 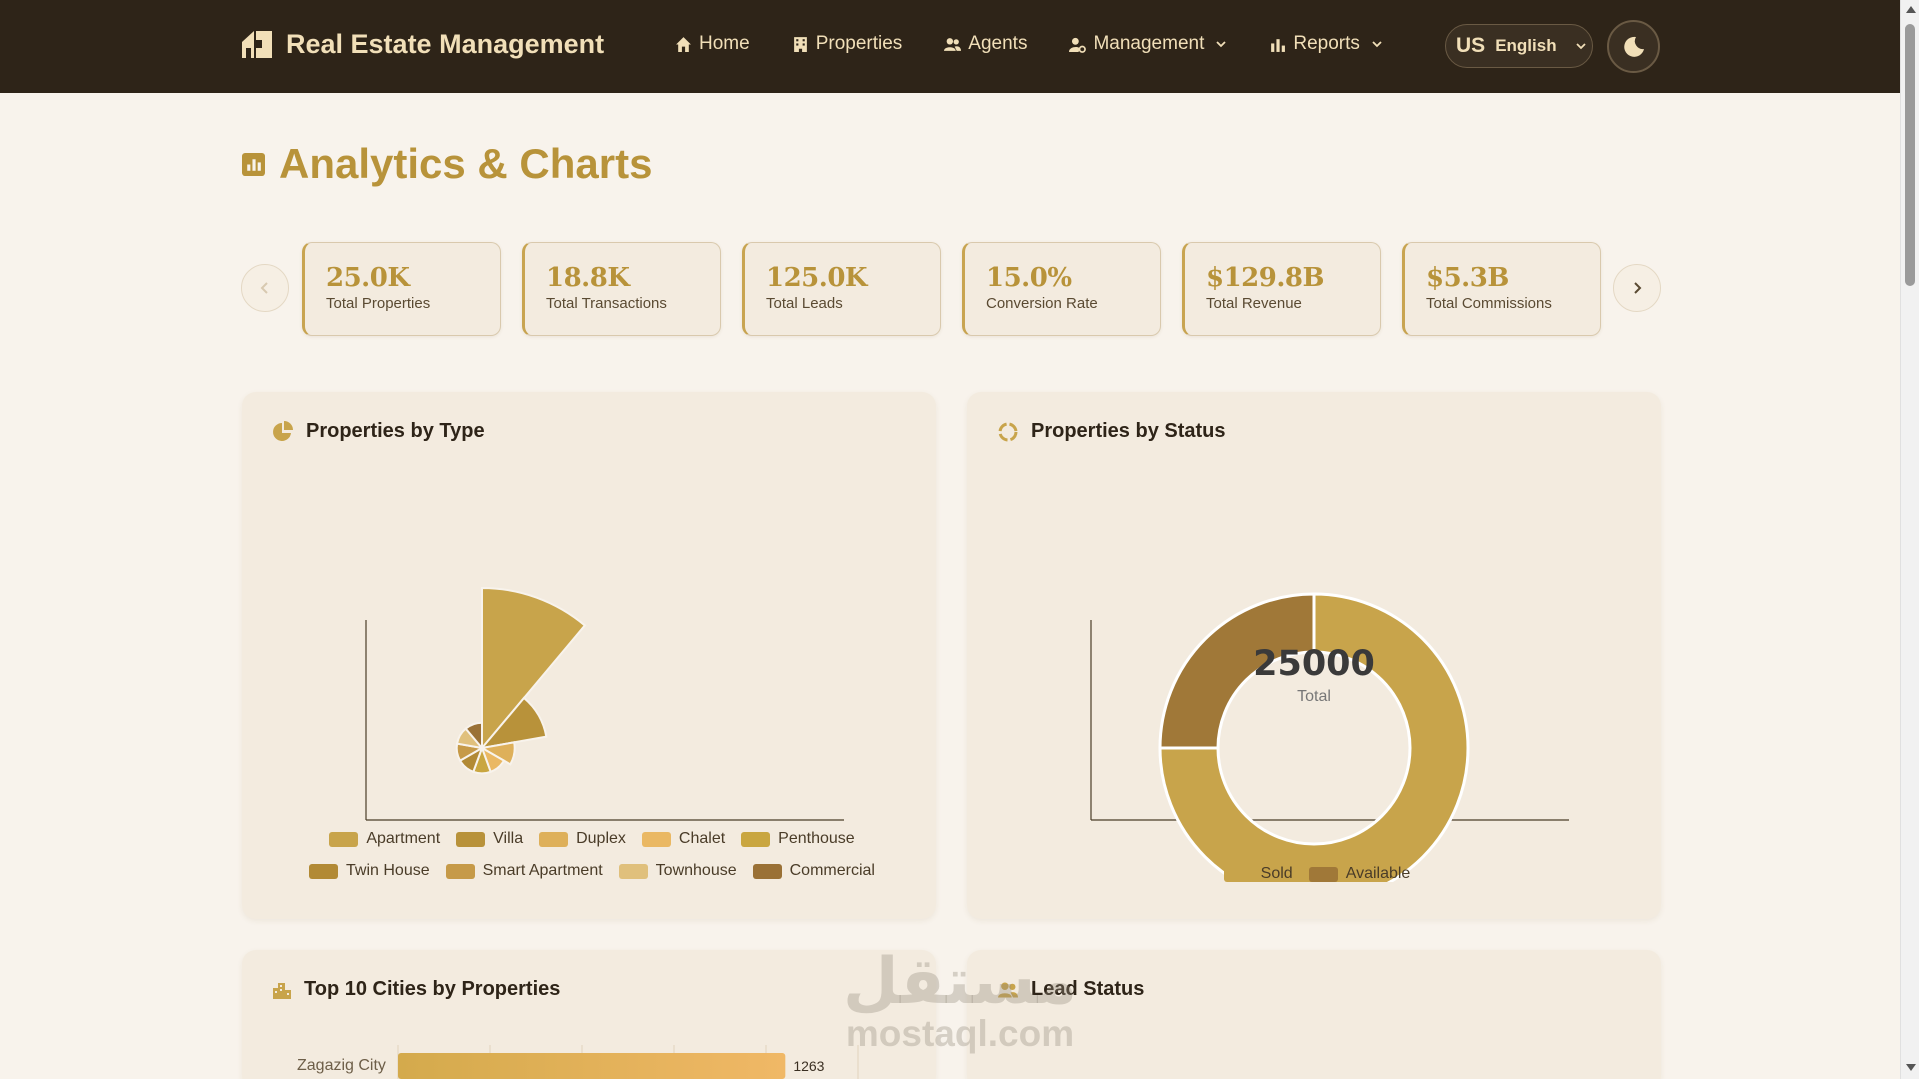 I want to click on kpi-next-button, so click(x=1637, y=288).